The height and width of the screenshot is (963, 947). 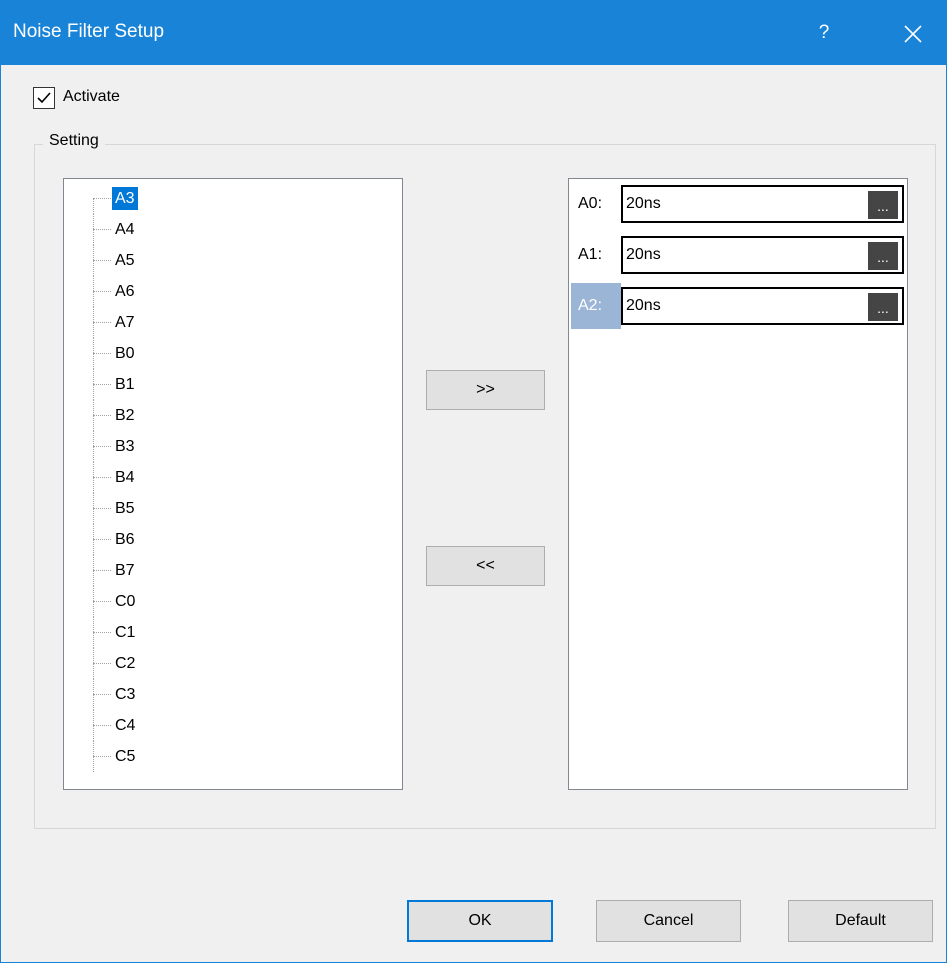 What do you see at coordinates (125, 291) in the screenshot?
I see `tree-item-label: A6` at bounding box center [125, 291].